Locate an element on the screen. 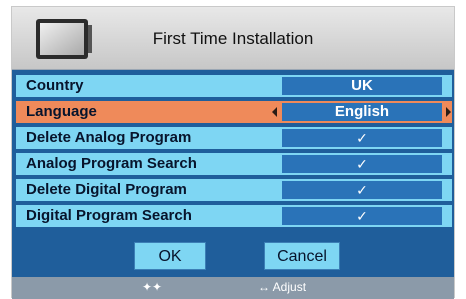  delete-digital-program-check: ✓ is located at coordinates (362, 190).